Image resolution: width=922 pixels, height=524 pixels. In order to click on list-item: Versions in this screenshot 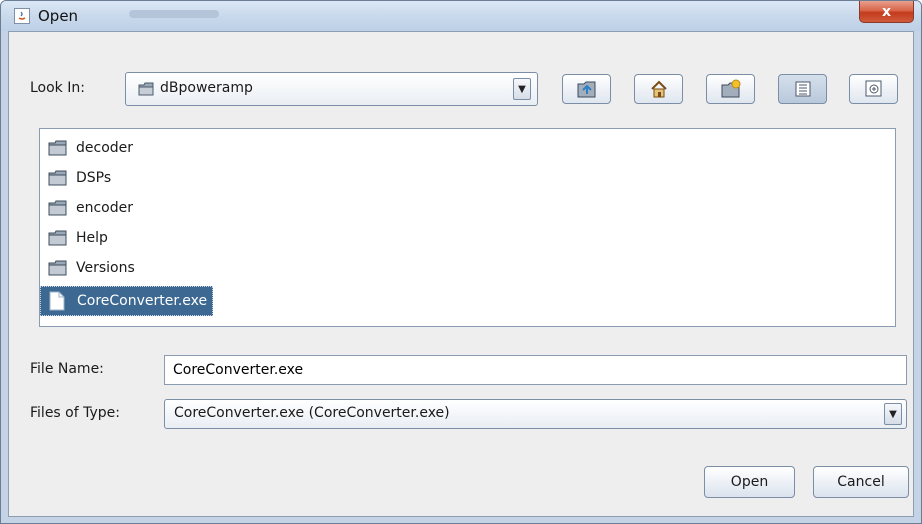, I will do `click(94, 268)`.